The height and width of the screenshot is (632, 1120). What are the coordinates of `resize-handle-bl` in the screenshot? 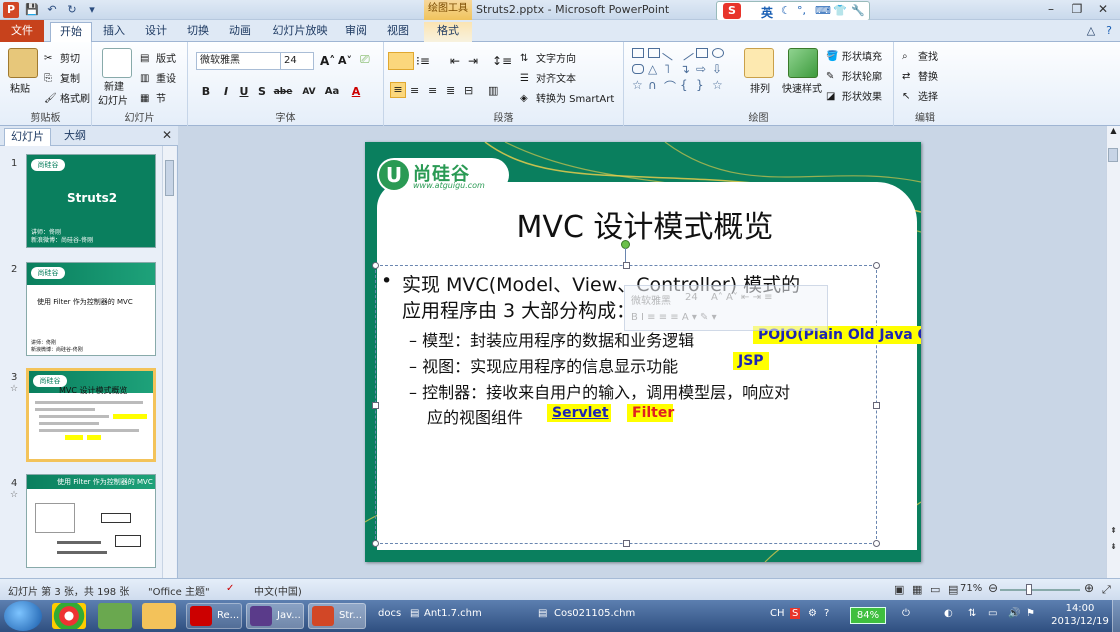 It's located at (375, 543).